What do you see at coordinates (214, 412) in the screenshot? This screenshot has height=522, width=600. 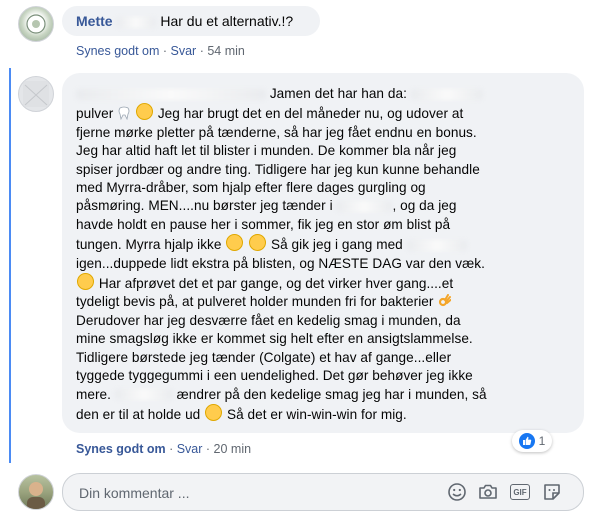 I see `grimace-emoji-icon` at bounding box center [214, 412].